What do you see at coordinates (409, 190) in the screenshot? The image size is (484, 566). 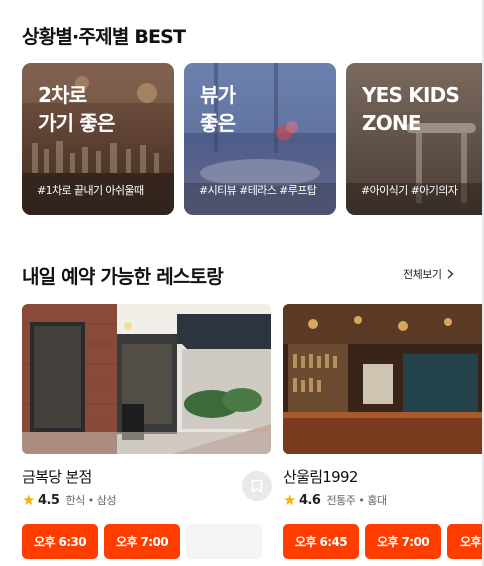 I see `theme-card-tags: #아이식기 #아기의자` at bounding box center [409, 190].